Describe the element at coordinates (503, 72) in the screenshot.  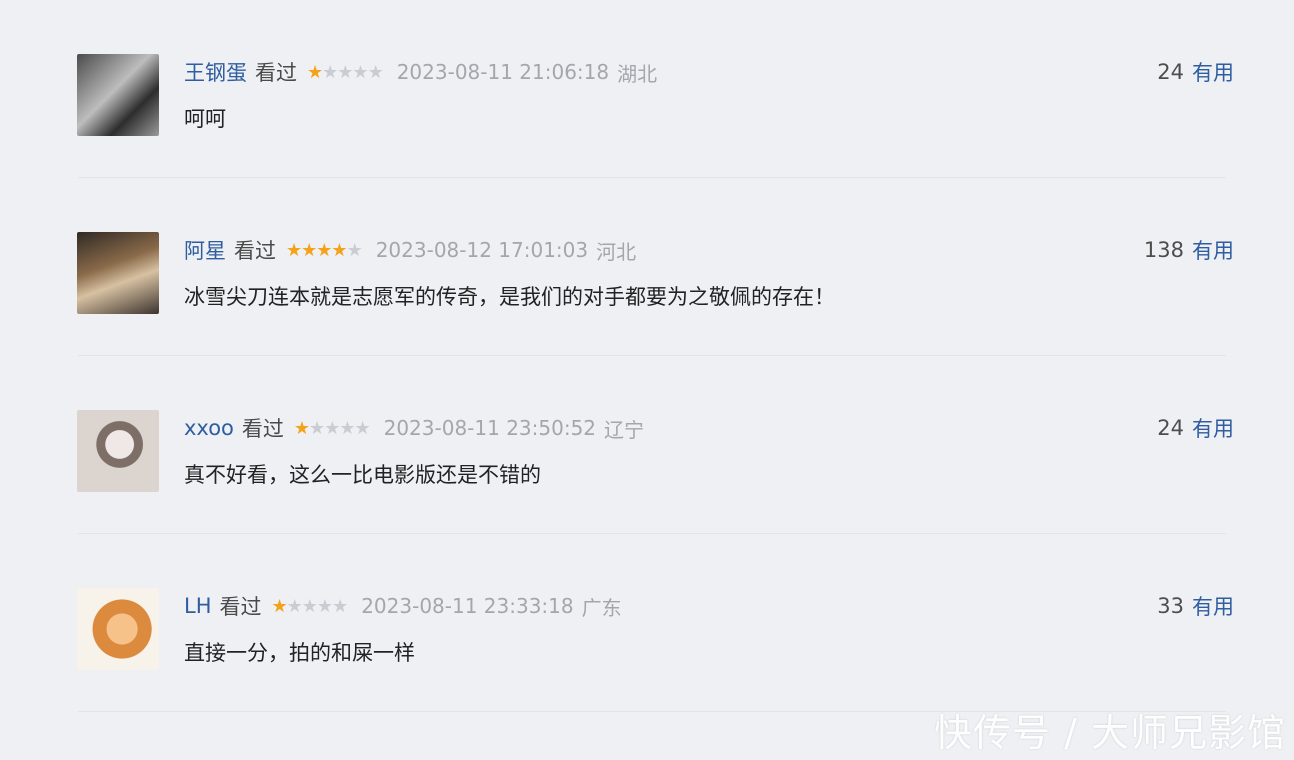
I see `comment-timestamp: 2023-08-11 21:06:18` at that location.